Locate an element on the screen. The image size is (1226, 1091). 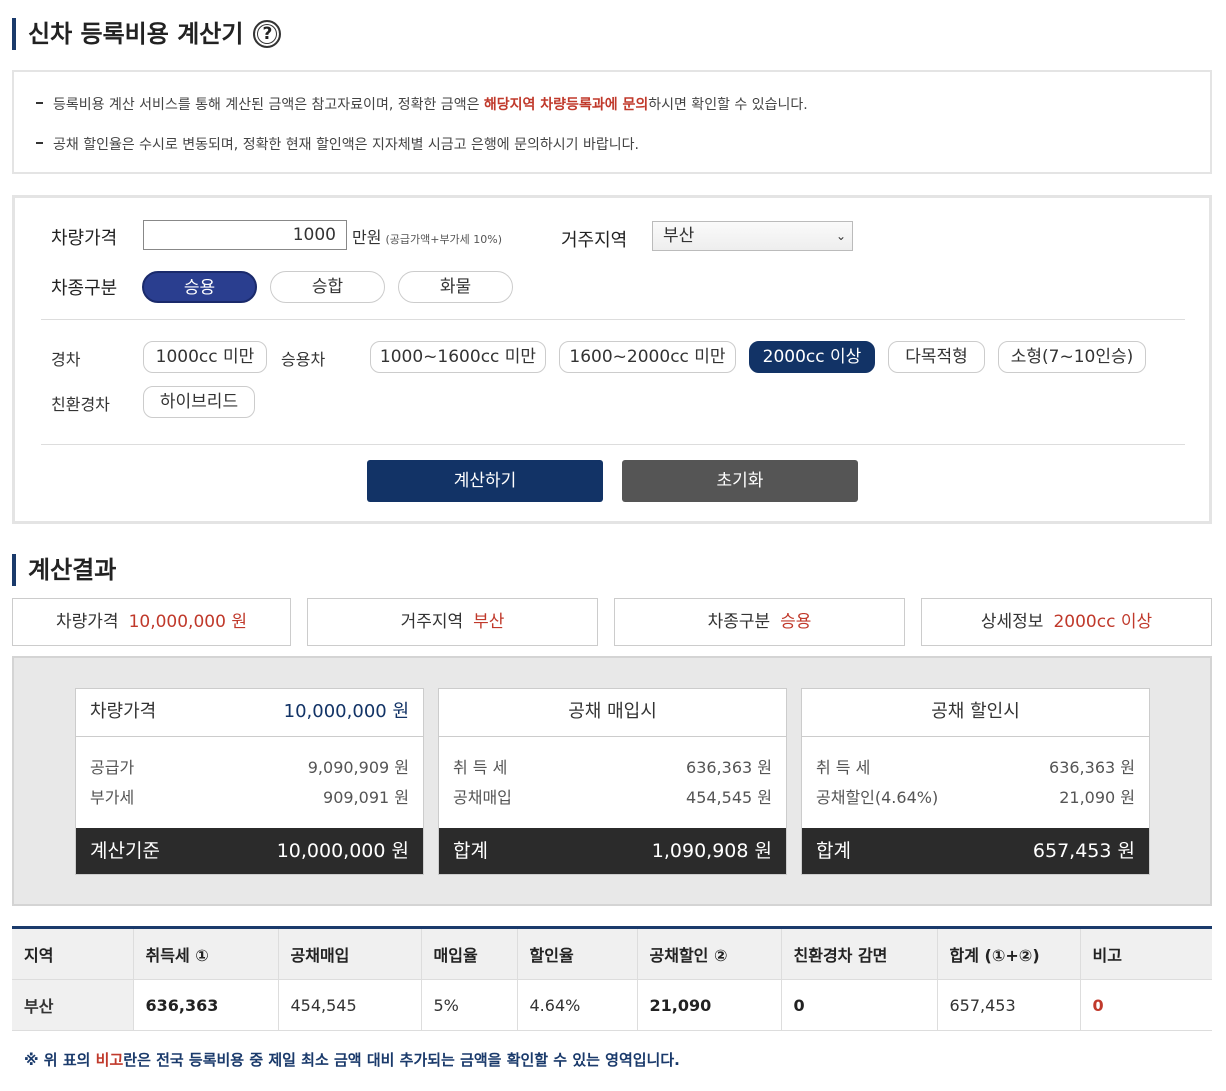
table-header: 할인율 is located at coordinates (577, 953).